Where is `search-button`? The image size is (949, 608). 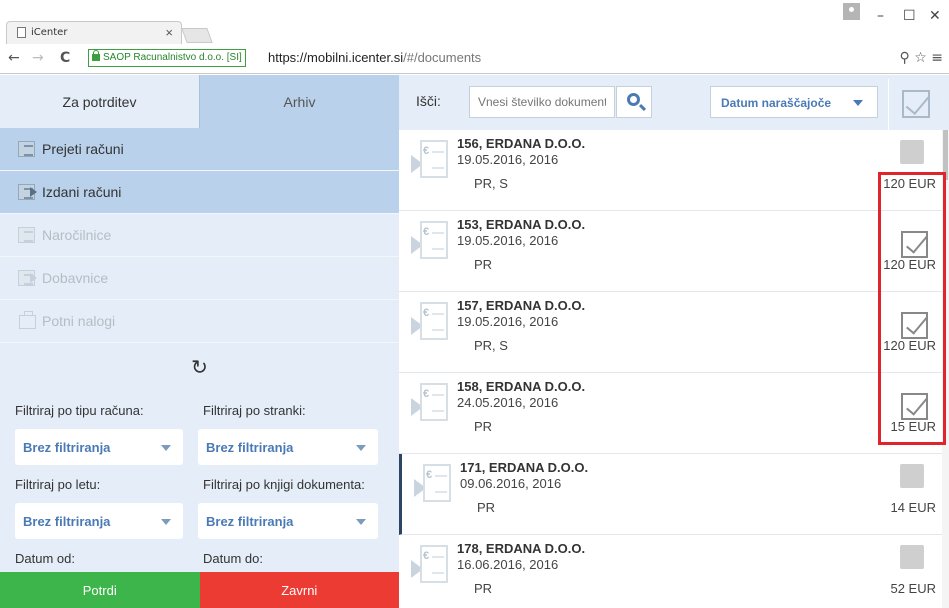 search-button is located at coordinates (634, 102).